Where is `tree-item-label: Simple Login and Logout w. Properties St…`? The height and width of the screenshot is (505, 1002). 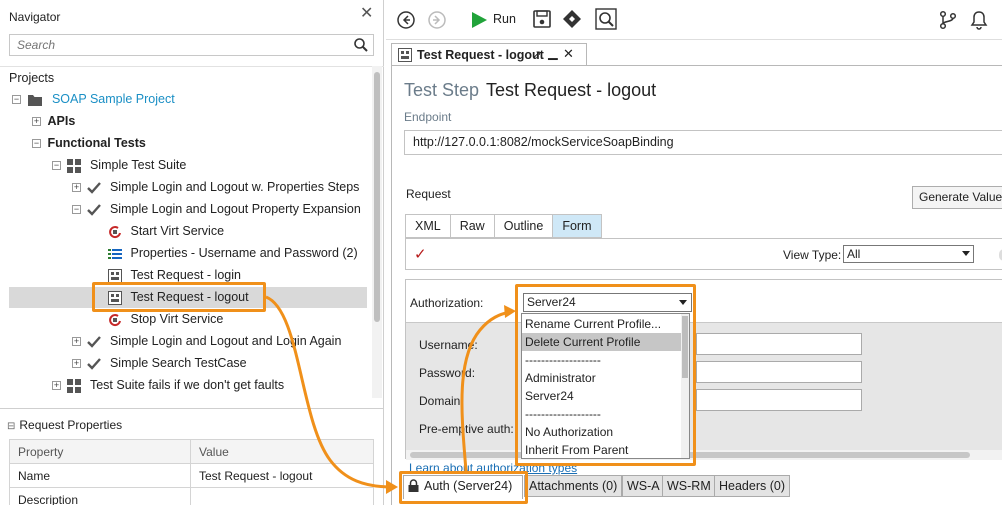 tree-item-label: Simple Login and Logout w. Properties St… is located at coordinates (234, 187).